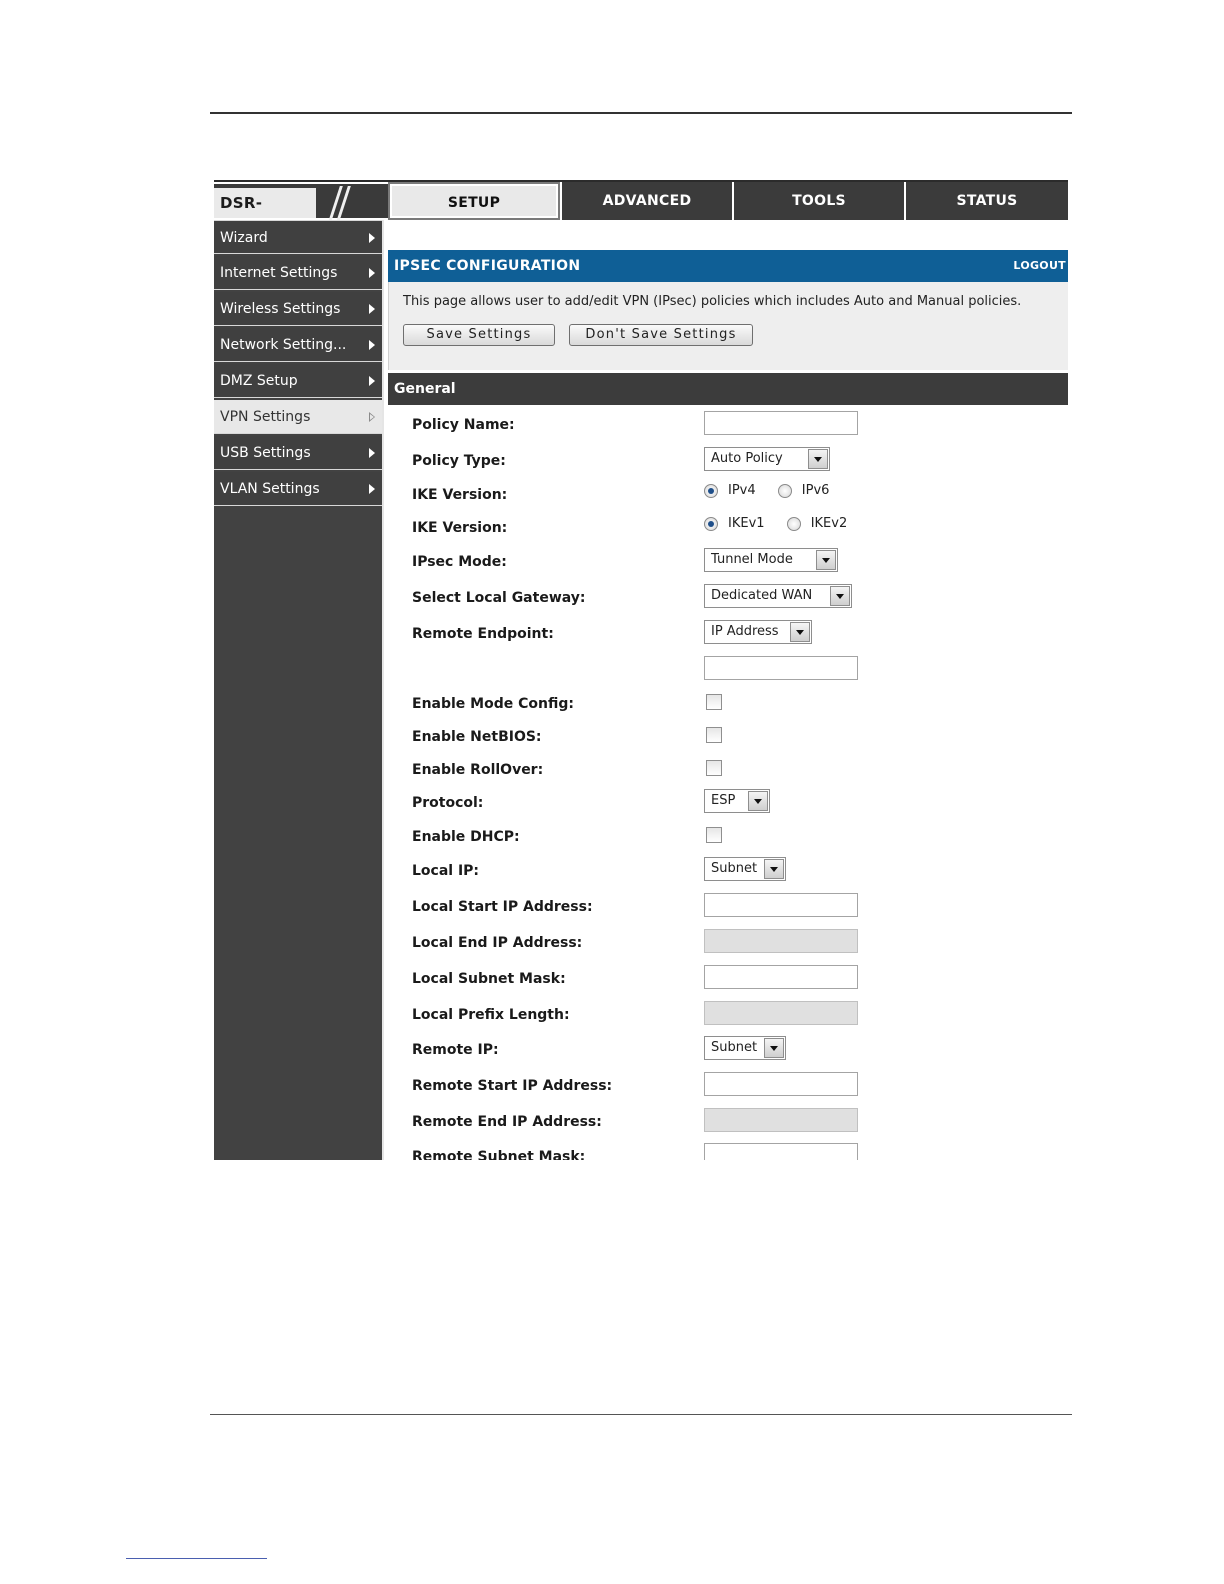  Describe the element at coordinates (781, 668) in the screenshot. I see `remote-endpoint-address-input` at that location.